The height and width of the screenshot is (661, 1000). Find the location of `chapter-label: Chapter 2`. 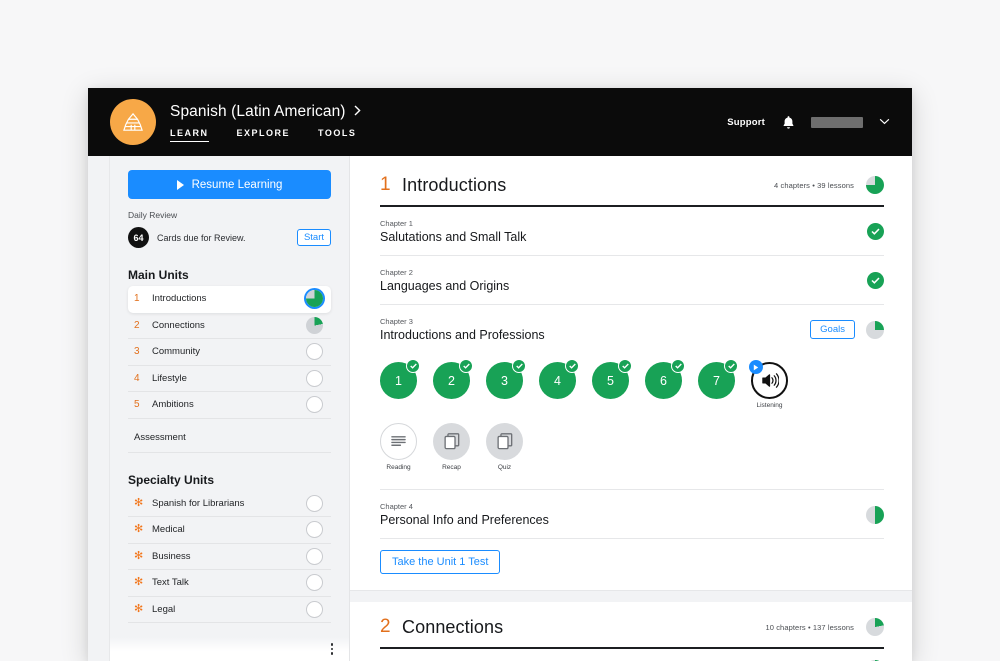

chapter-label: Chapter 2 is located at coordinates (396, 272).